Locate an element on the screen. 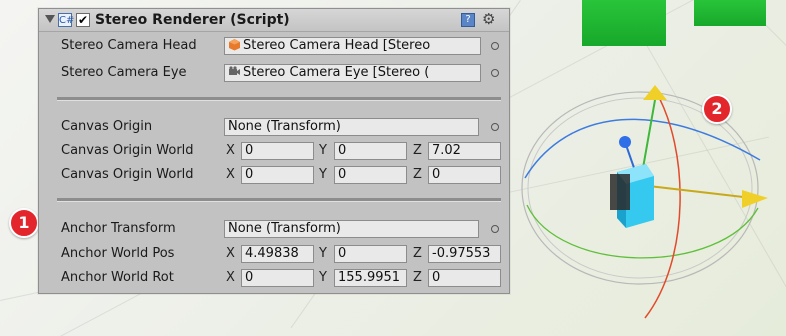 Image resolution: width=786 pixels, height=336 pixels. anchor-pos-z-input: -0.97553 is located at coordinates (464, 254).